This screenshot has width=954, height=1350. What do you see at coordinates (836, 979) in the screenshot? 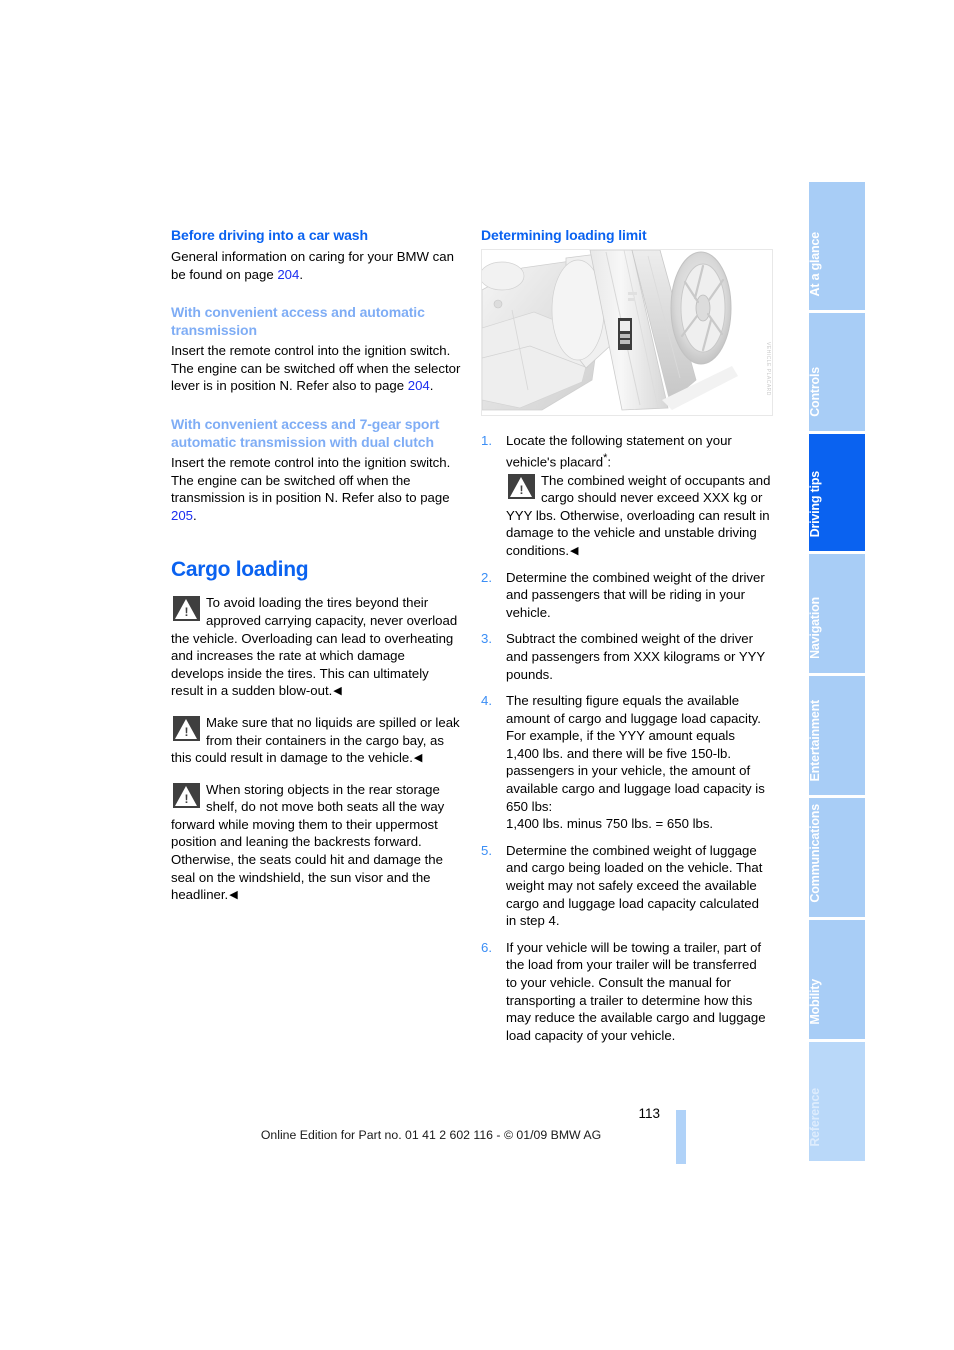
I see `tab-mobility: Mobility` at bounding box center [836, 979].